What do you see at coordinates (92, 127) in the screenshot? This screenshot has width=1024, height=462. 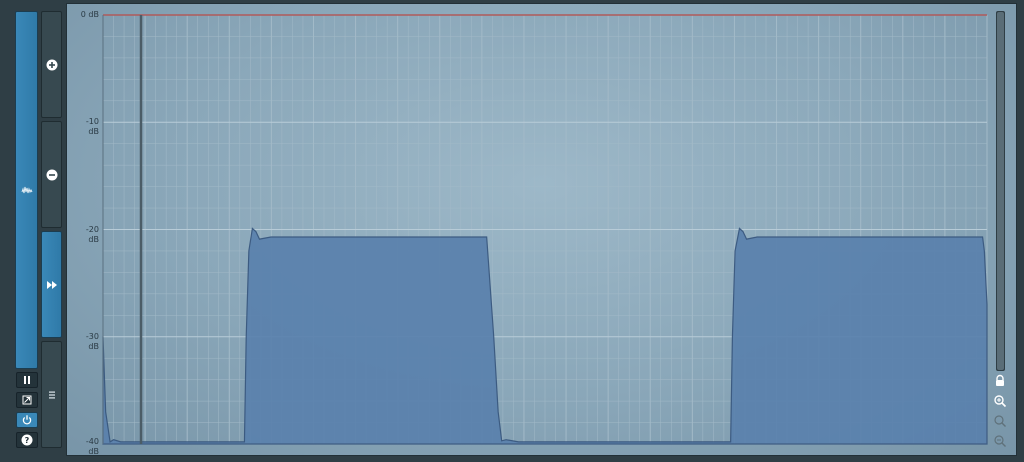 I see `y-tick-label: -10 dB` at bounding box center [92, 127].